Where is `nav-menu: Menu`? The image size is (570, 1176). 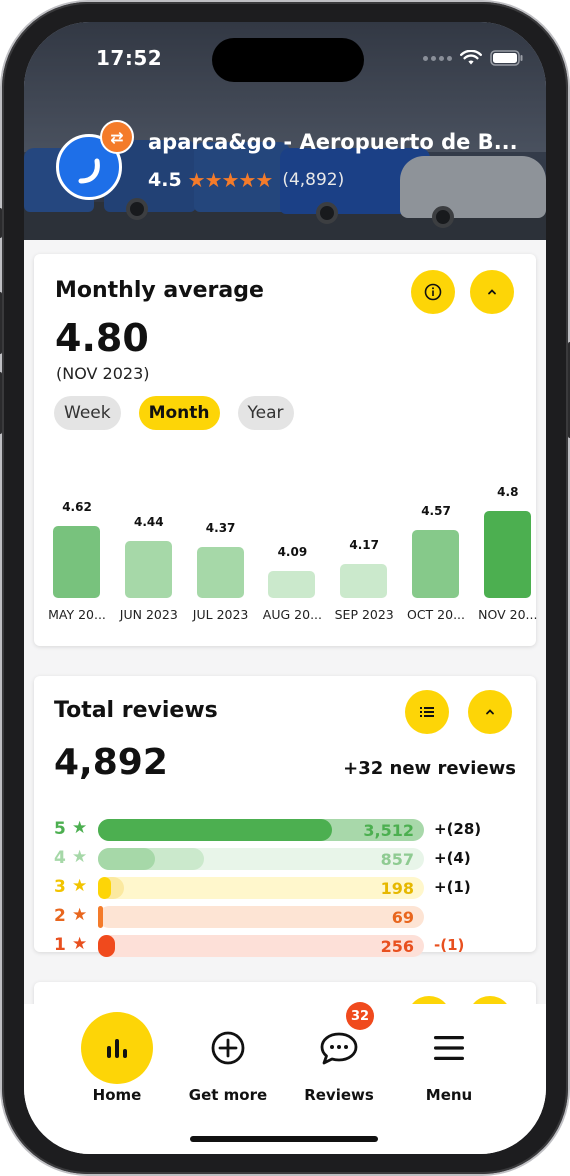
nav-menu: Menu is located at coordinates (449, 1059).